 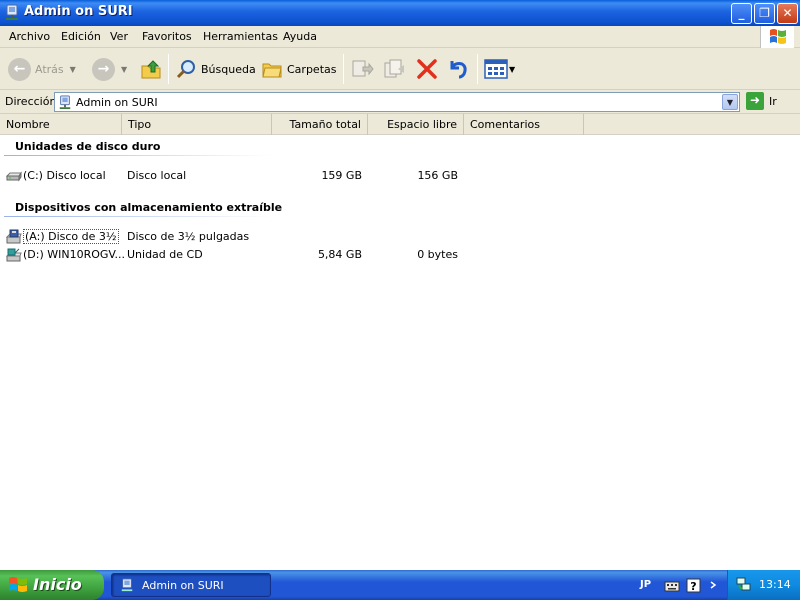 What do you see at coordinates (57, 584) in the screenshot?
I see `start-label: Inicio` at bounding box center [57, 584].